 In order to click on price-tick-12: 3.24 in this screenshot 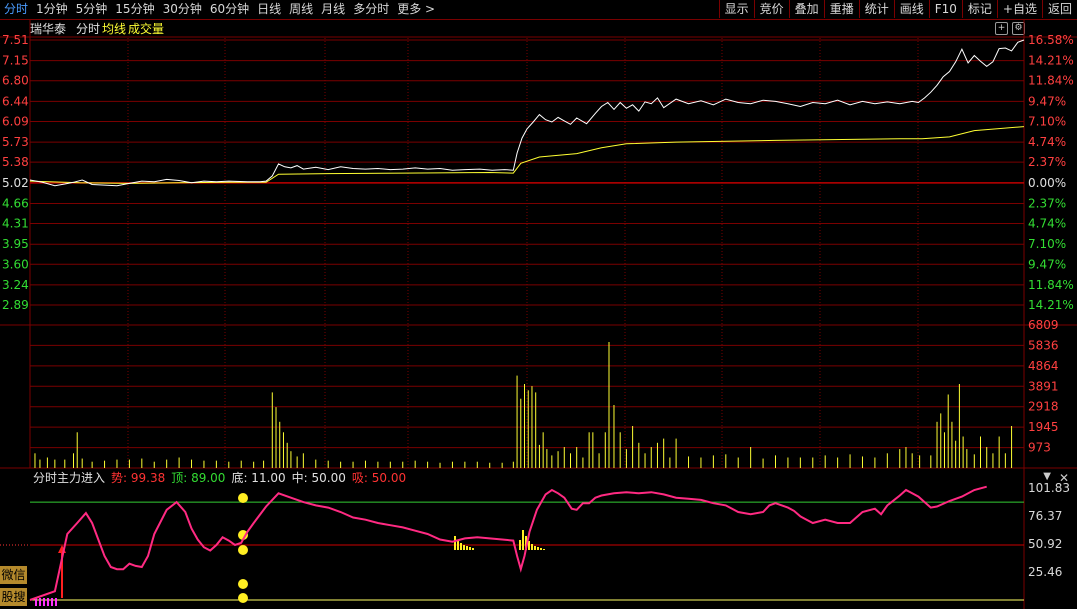, I will do `click(15, 285)`.